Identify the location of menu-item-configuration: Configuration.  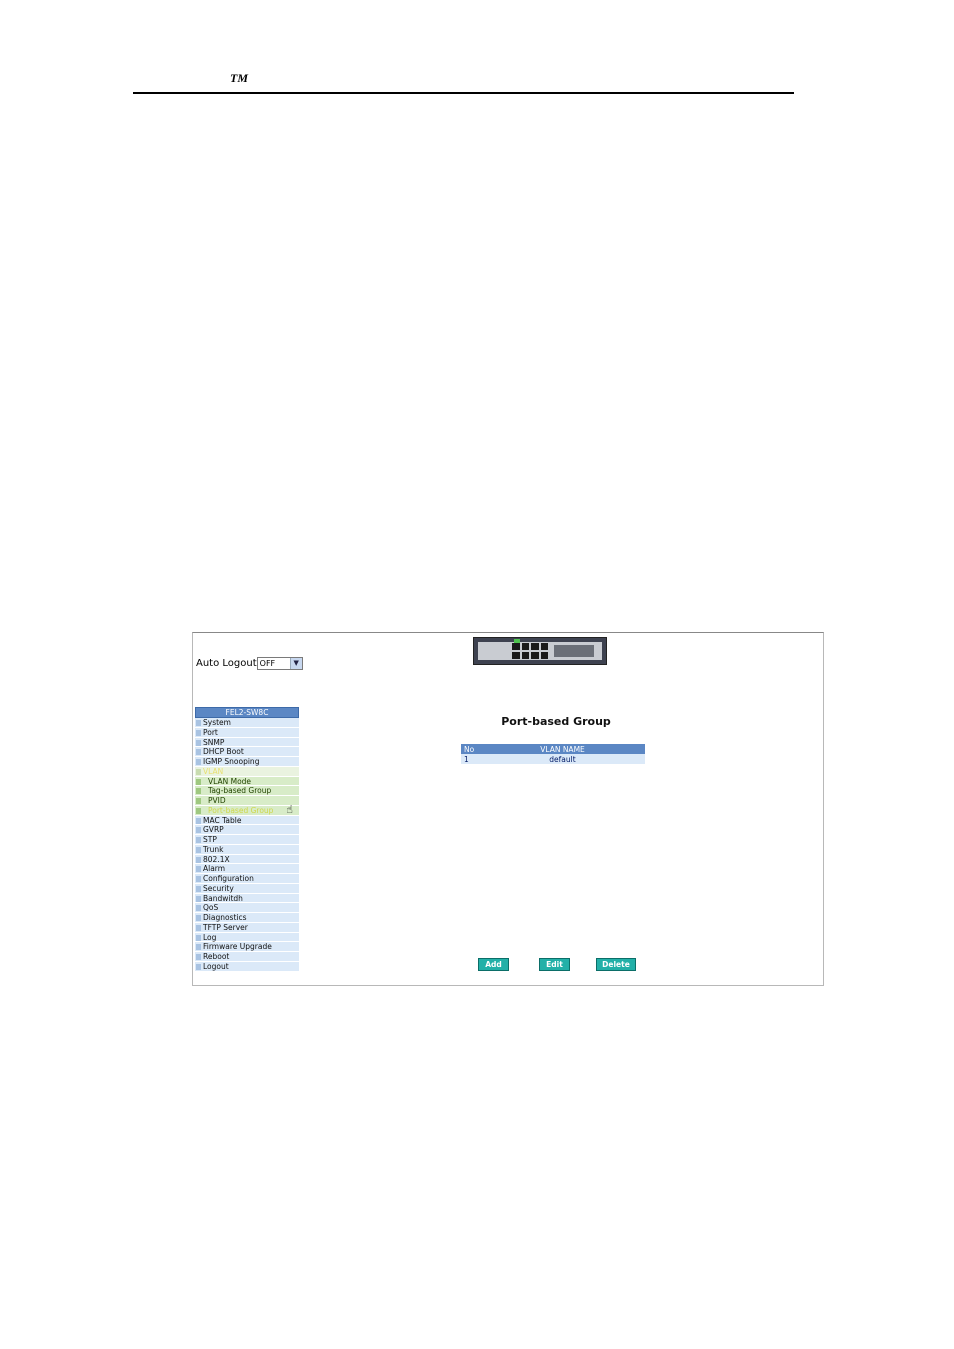
(247, 879).